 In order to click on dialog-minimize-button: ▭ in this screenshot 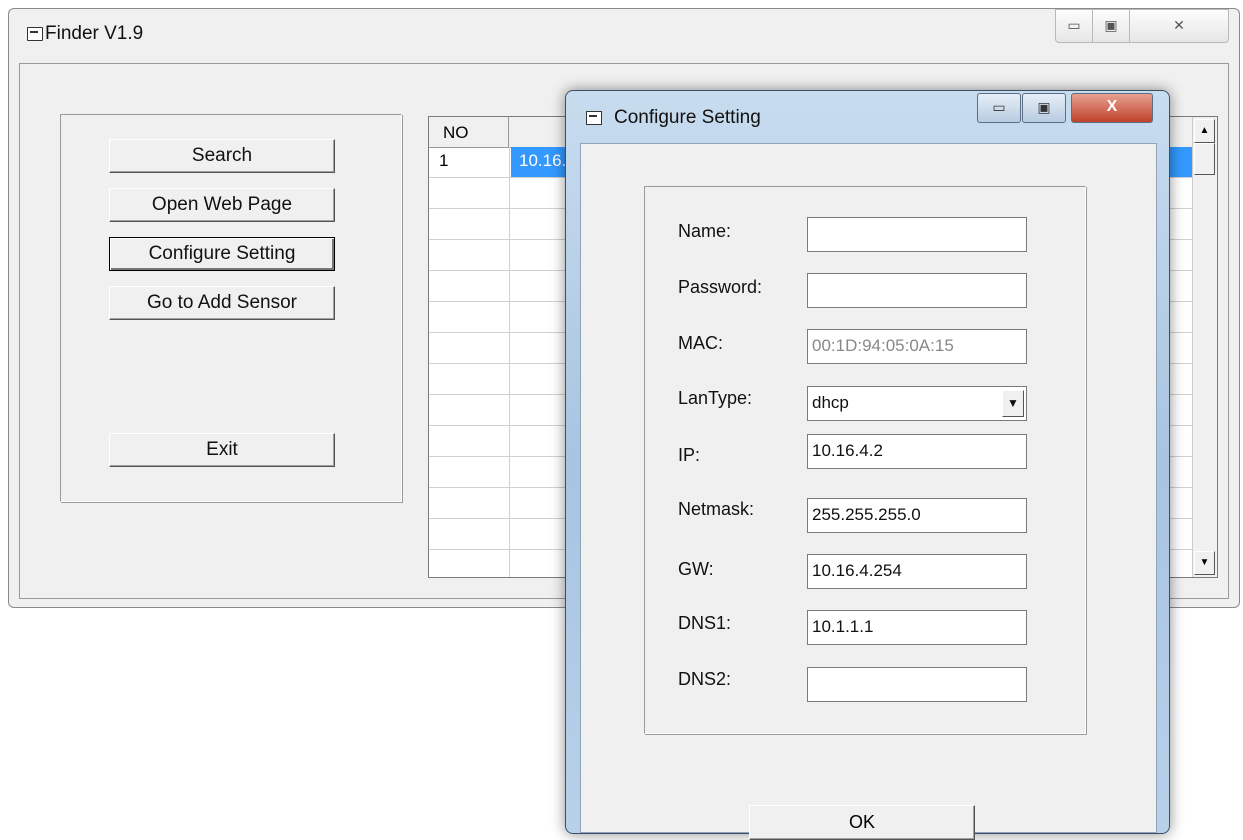, I will do `click(999, 108)`.